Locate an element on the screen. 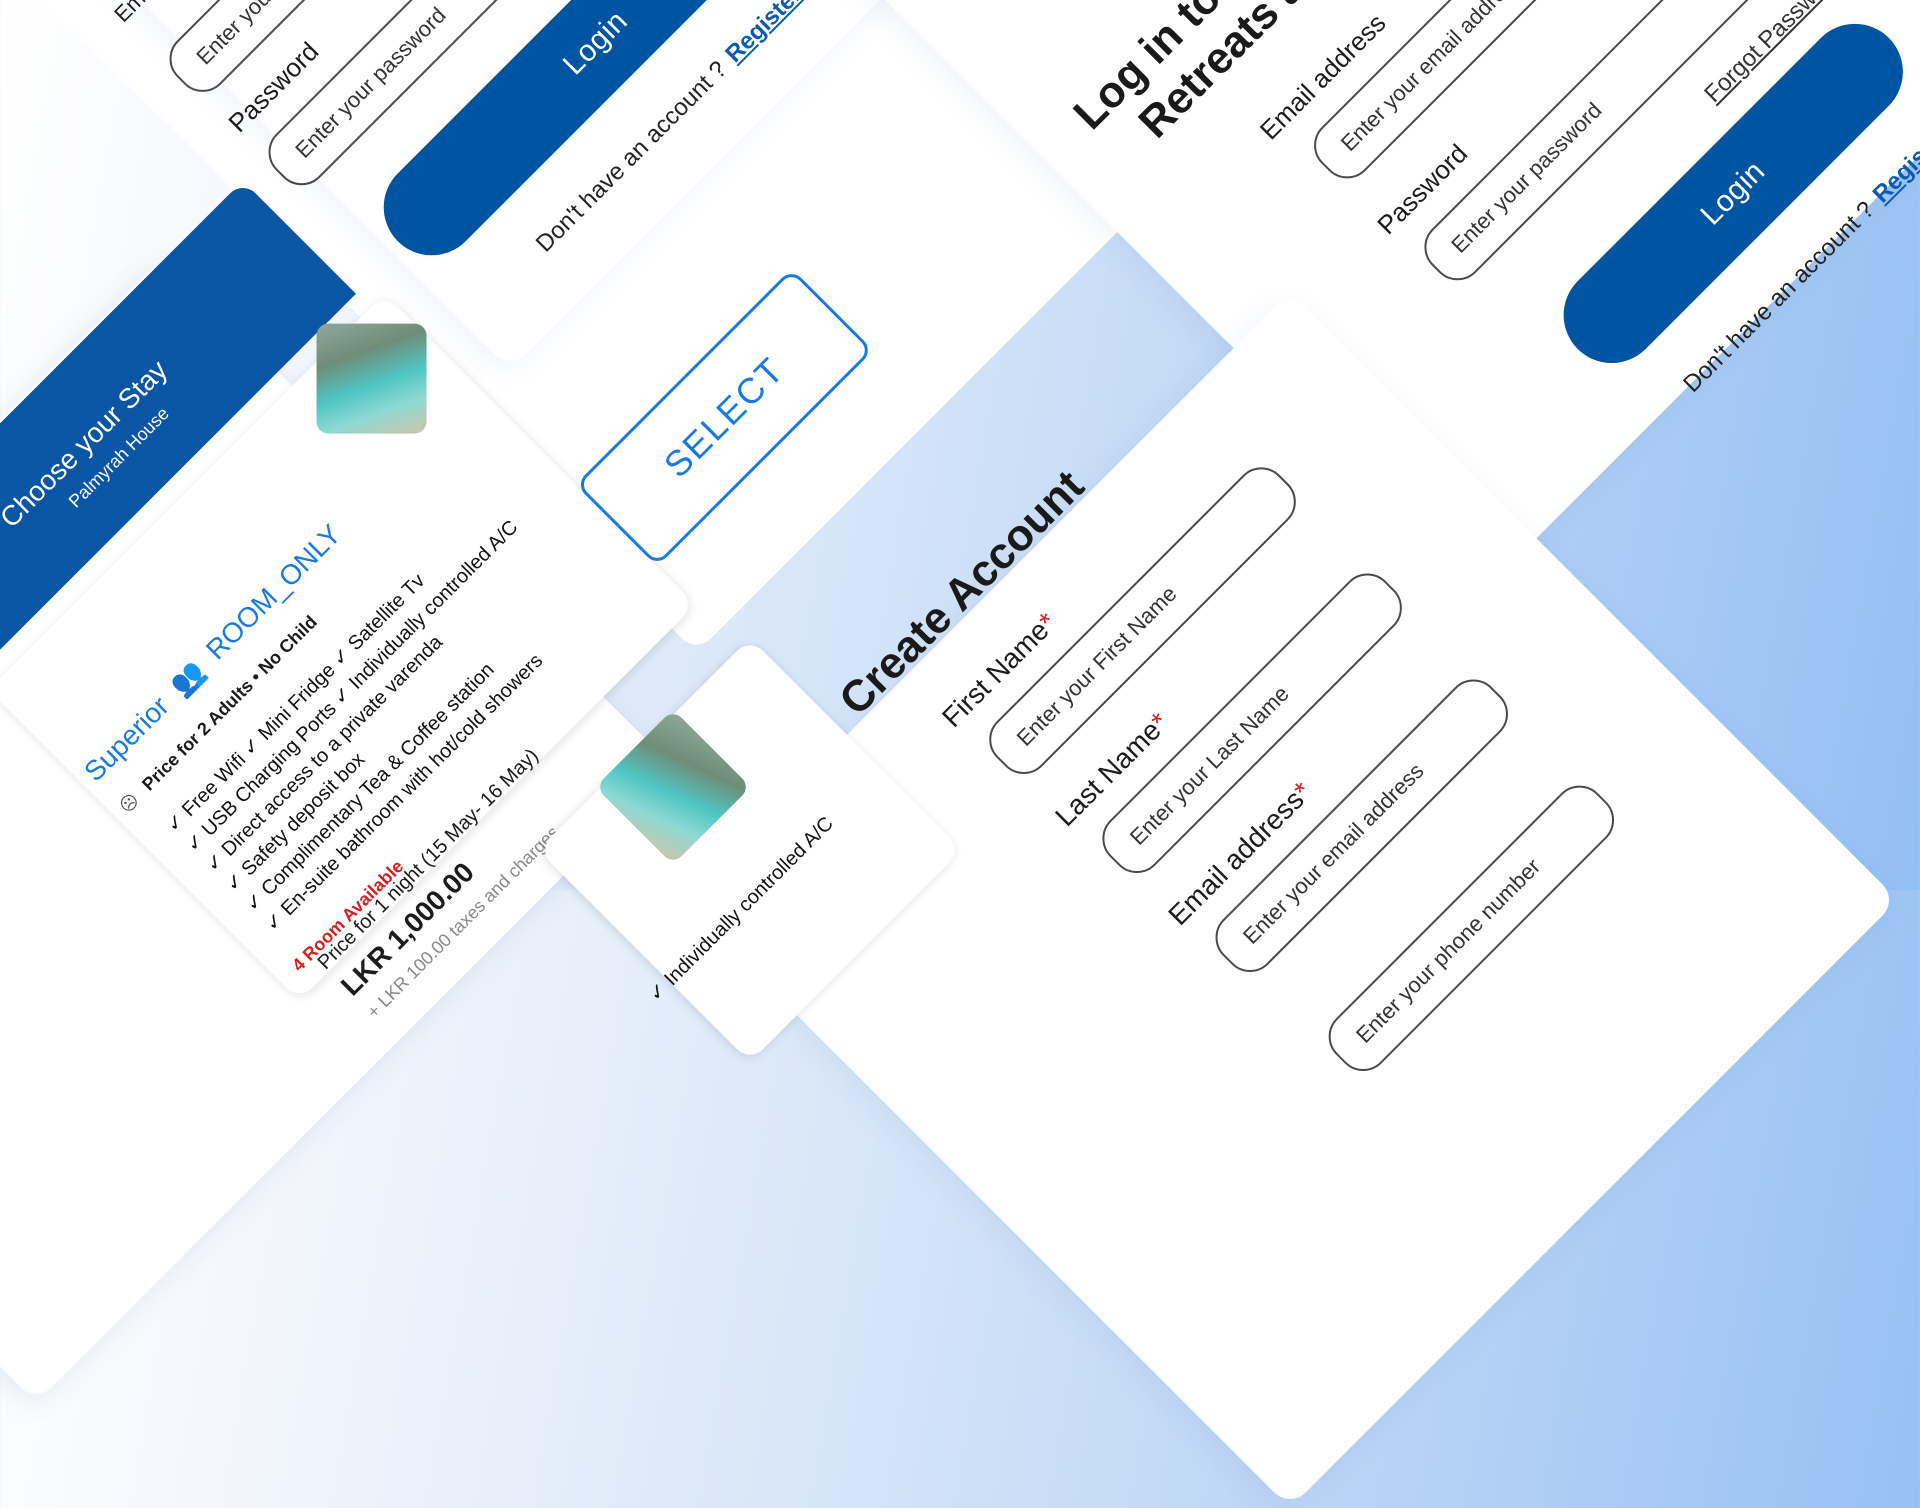 The width and height of the screenshot is (1920, 1508). person-icon: ☹ is located at coordinates (129, 803).